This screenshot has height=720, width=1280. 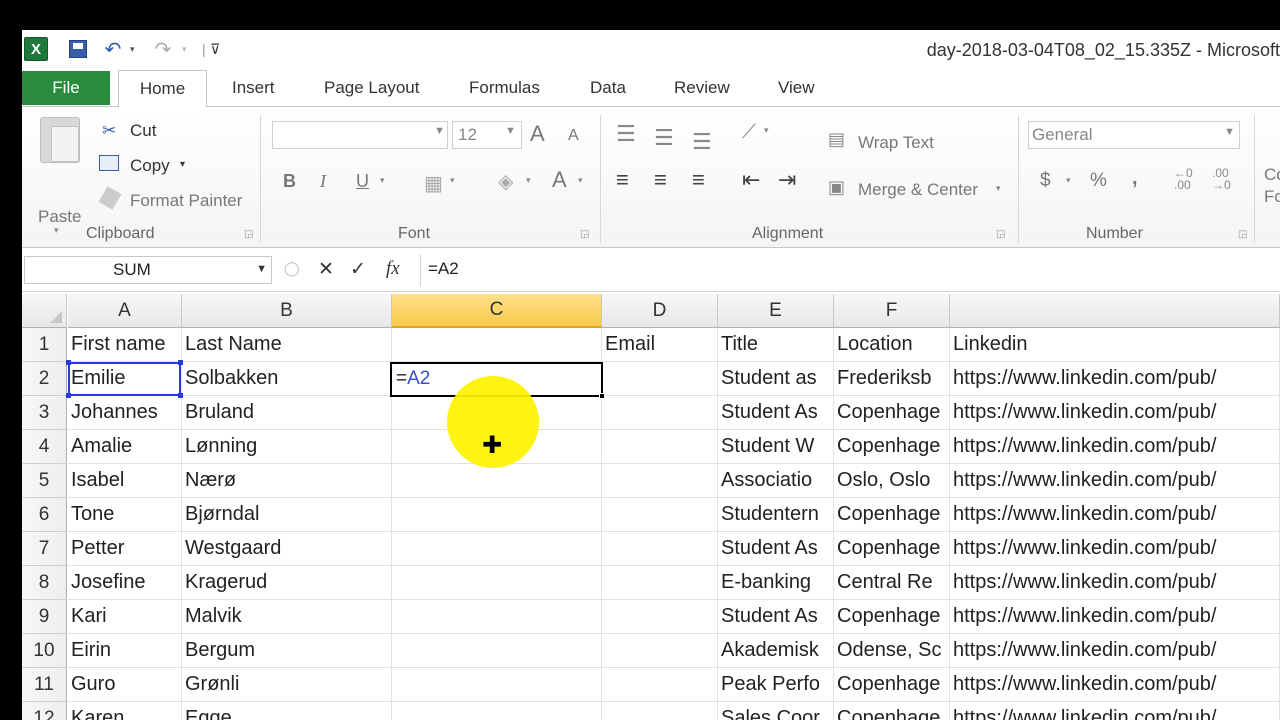 What do you see at coordinates (702, 142) in the screenshot?
I see `align-bottom-icon: ☰` at bounding box center [702, 142].